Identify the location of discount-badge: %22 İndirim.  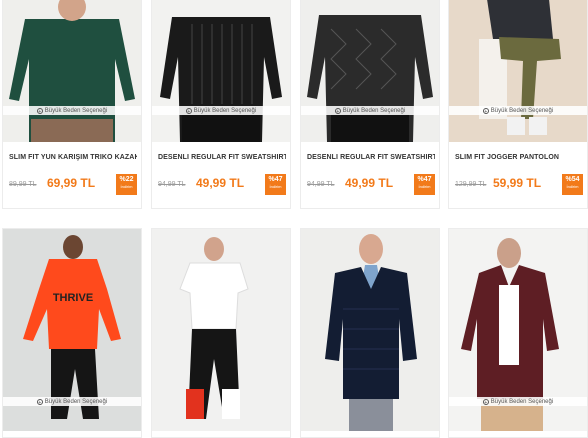
(126, 184).